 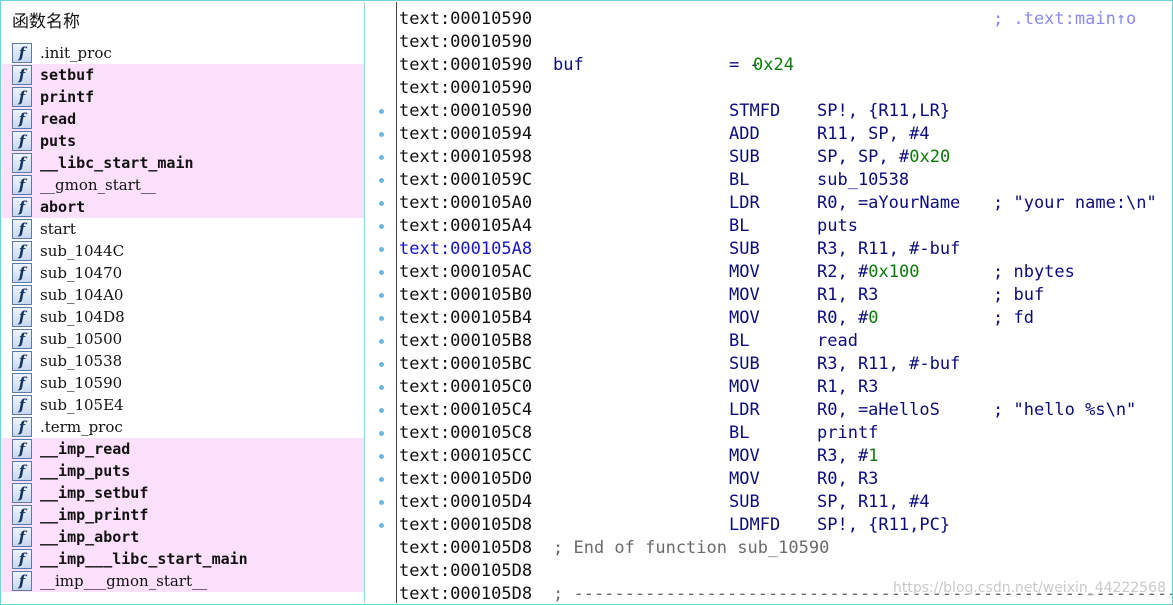 What do you see at coordinates (784, 295) in the screenshot?
I see `disasm-line: text:000105B0 MOV R1, R3 ; buf` at bounding box center [784, 295].